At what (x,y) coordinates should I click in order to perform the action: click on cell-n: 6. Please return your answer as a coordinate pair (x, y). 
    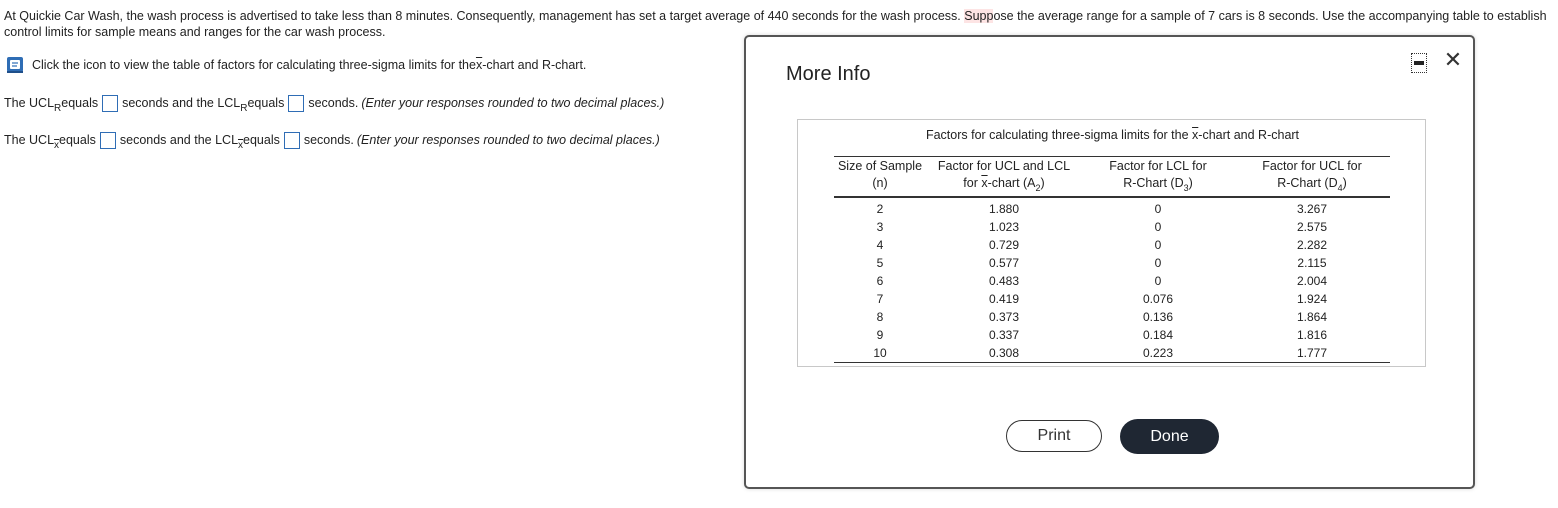
    Looking at the image, I should click on (880, 281).